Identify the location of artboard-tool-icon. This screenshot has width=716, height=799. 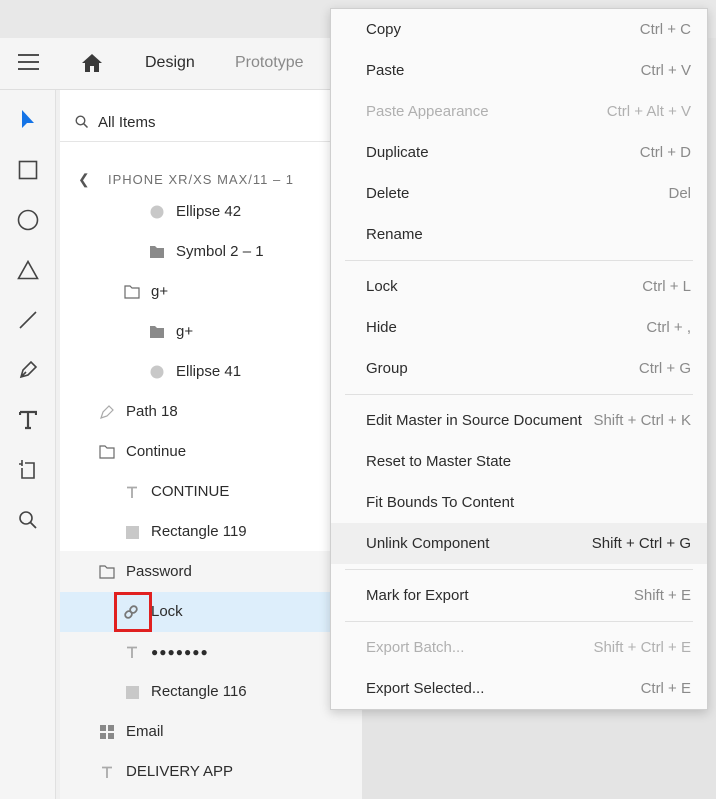
(28, 470).